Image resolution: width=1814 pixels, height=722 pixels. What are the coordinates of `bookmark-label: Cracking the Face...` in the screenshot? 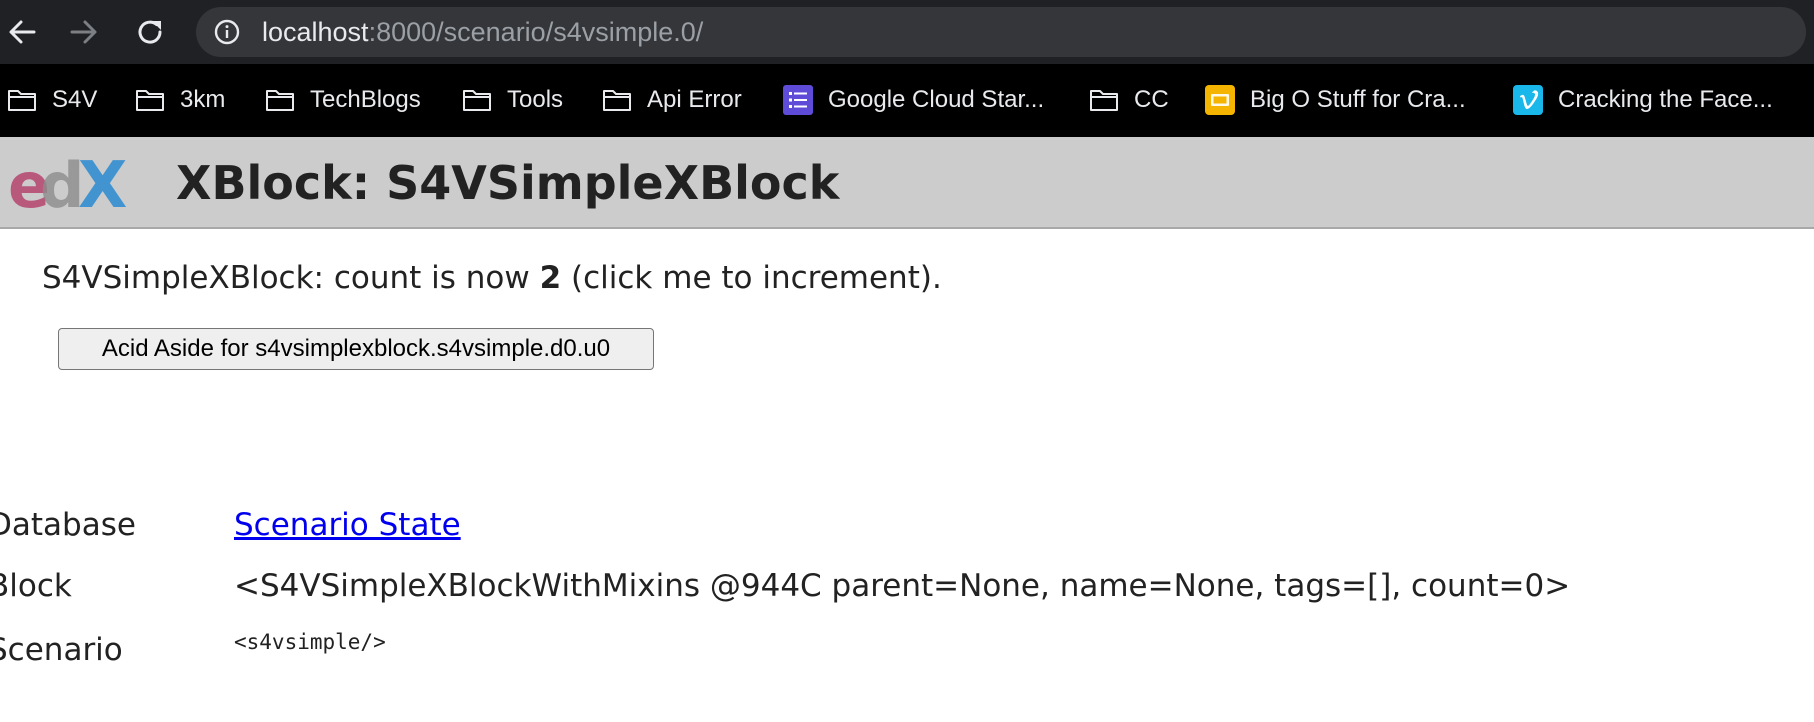 It's located at (1665, 99).